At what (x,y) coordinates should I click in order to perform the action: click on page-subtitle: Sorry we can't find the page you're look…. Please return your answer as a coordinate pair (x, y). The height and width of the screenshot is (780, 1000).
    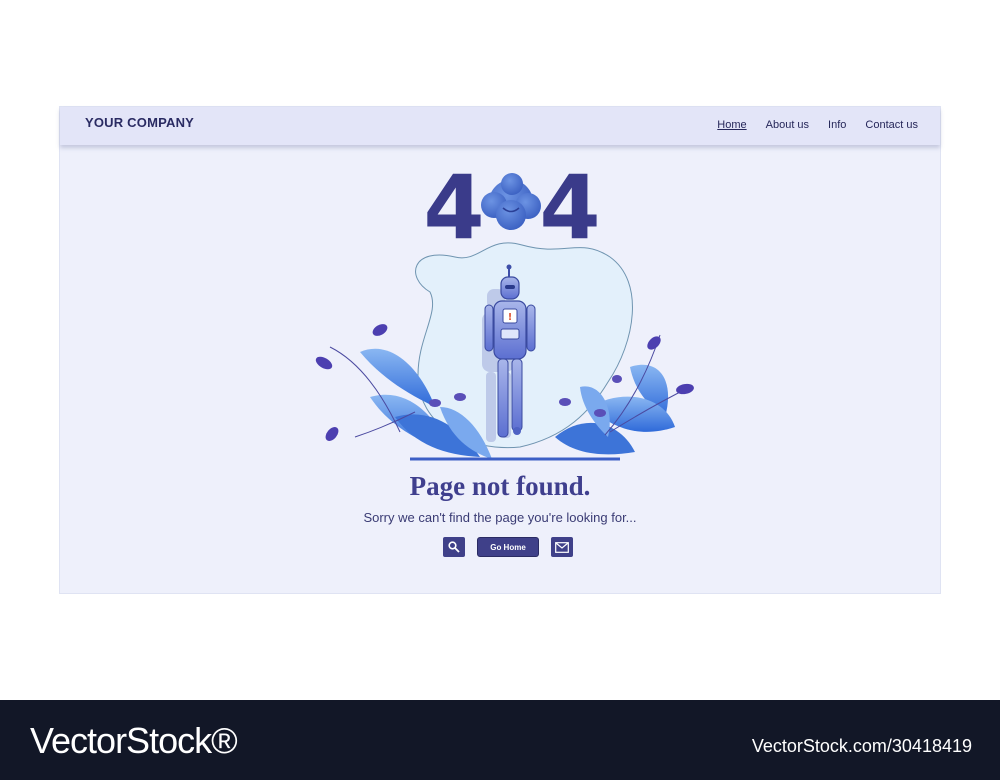
    Looking at the image, I should click on (500, 517).